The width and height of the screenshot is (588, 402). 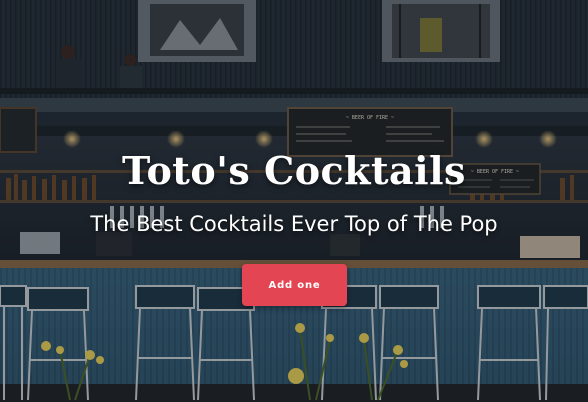 I want to click on hero-subtitle: The Best Cocktails Ever Top of The Pop, so click(x=294, y=224).